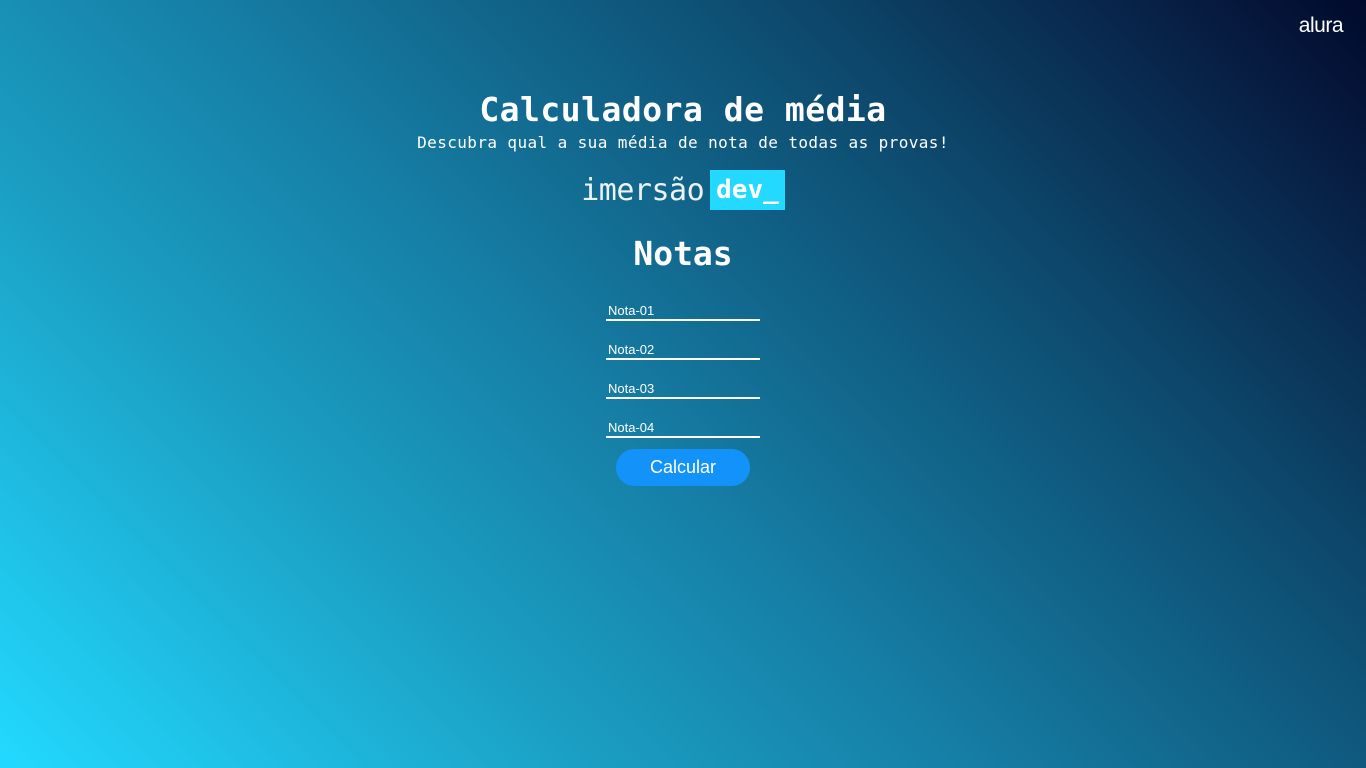 The height and width of the screenshot is (768, 1366). I want to click on imersao-dev-logo: imersão dev_, so click(683, 190).